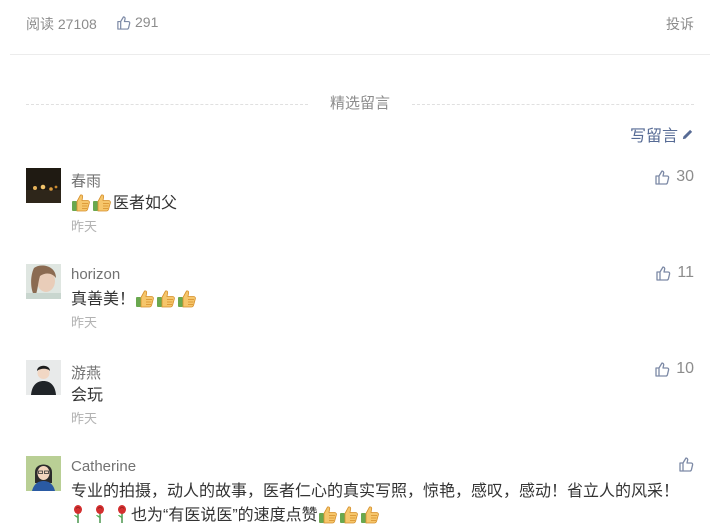 This screenshot has height=532, width=716. Describe the element at coordinates (381, 300) in the screenshot. I see `comment-text: 真善美！` at that location.